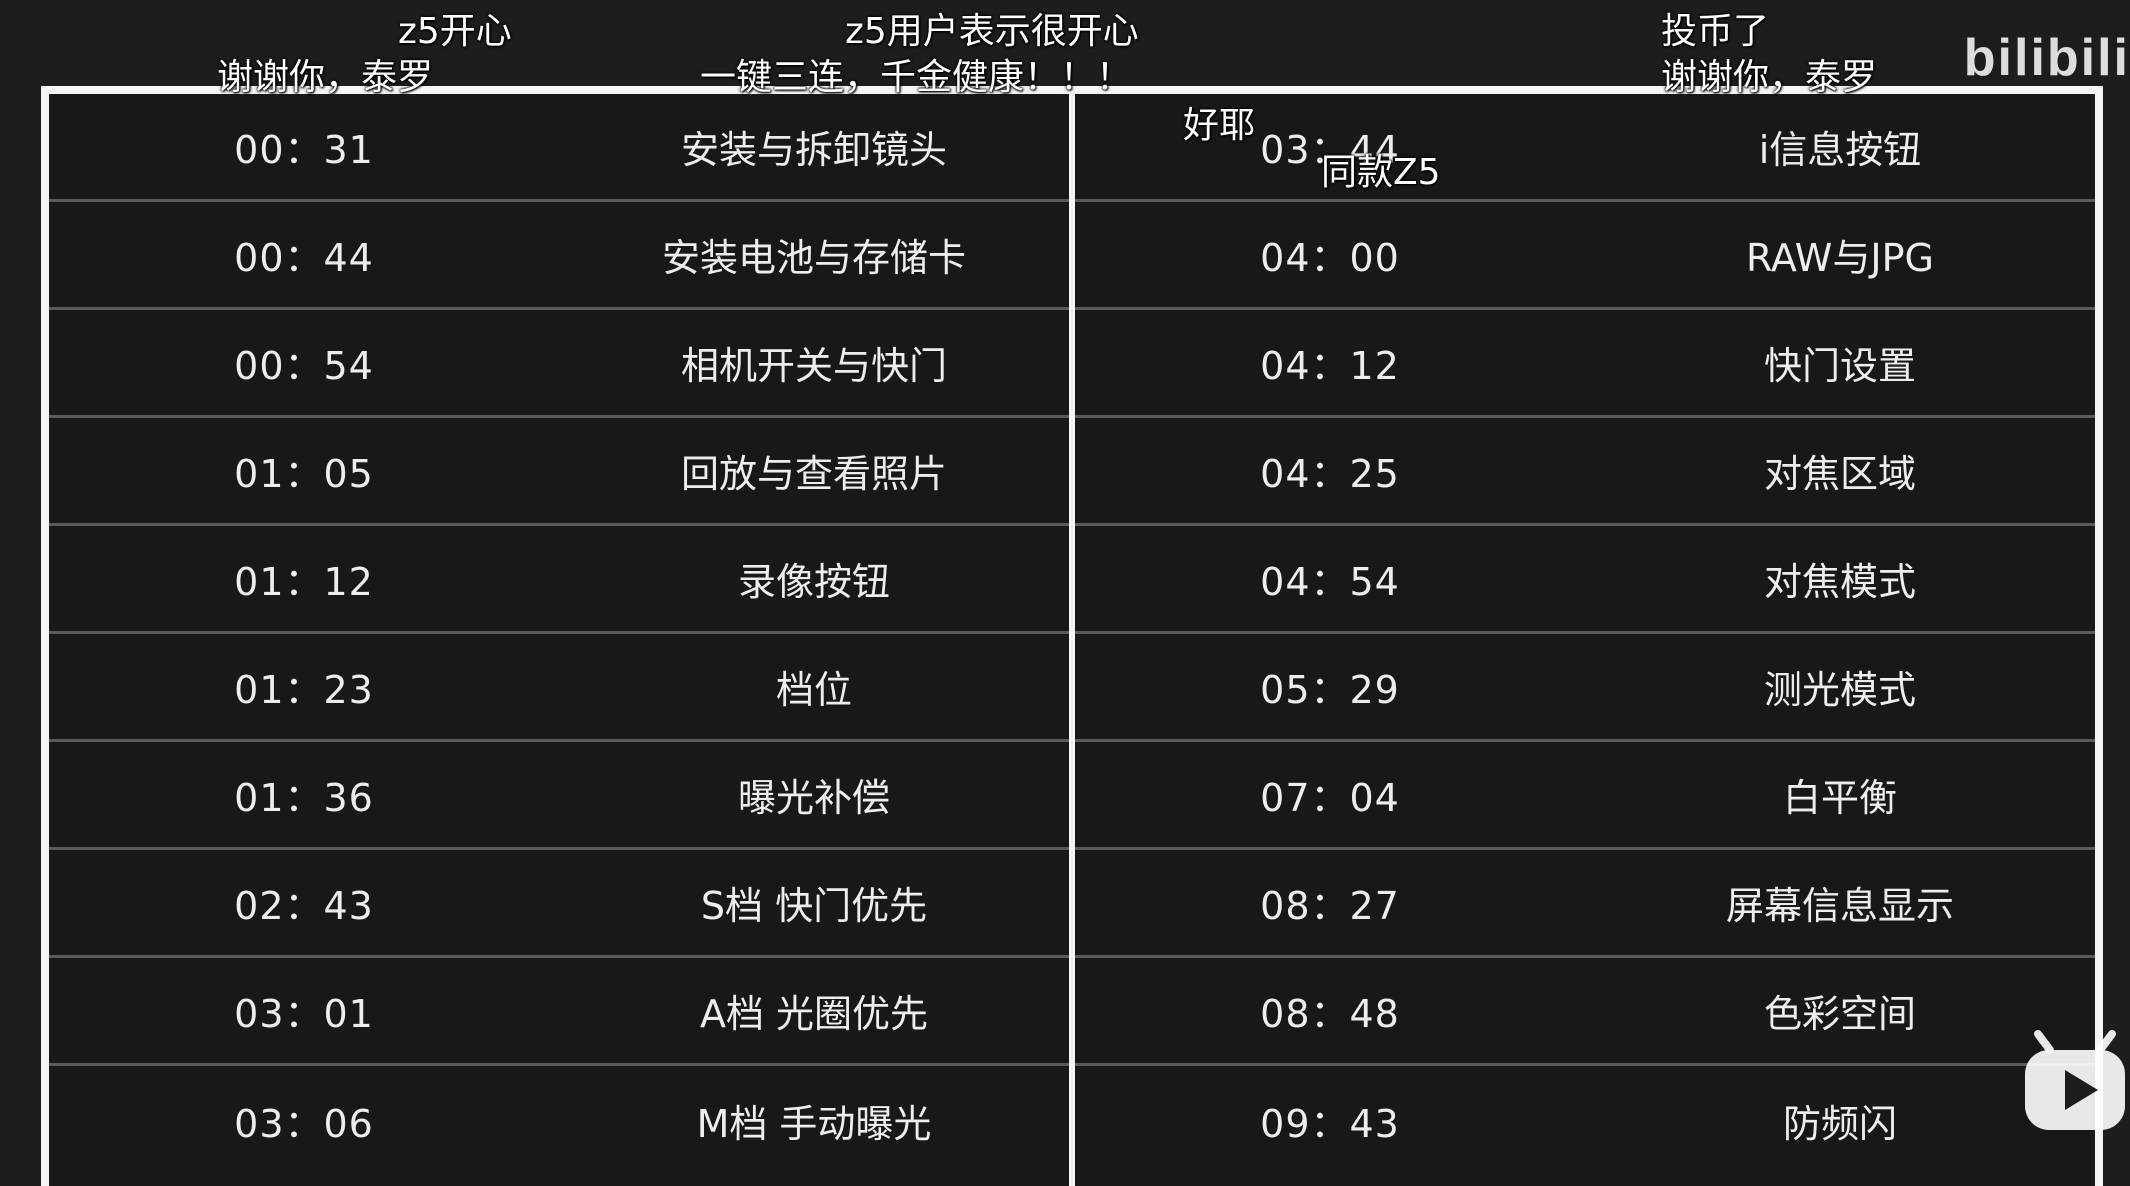 The image size is (2130, 1186). I want to click on chapter-row: 08：27 屏幕信息显示, so click(1585, 904).